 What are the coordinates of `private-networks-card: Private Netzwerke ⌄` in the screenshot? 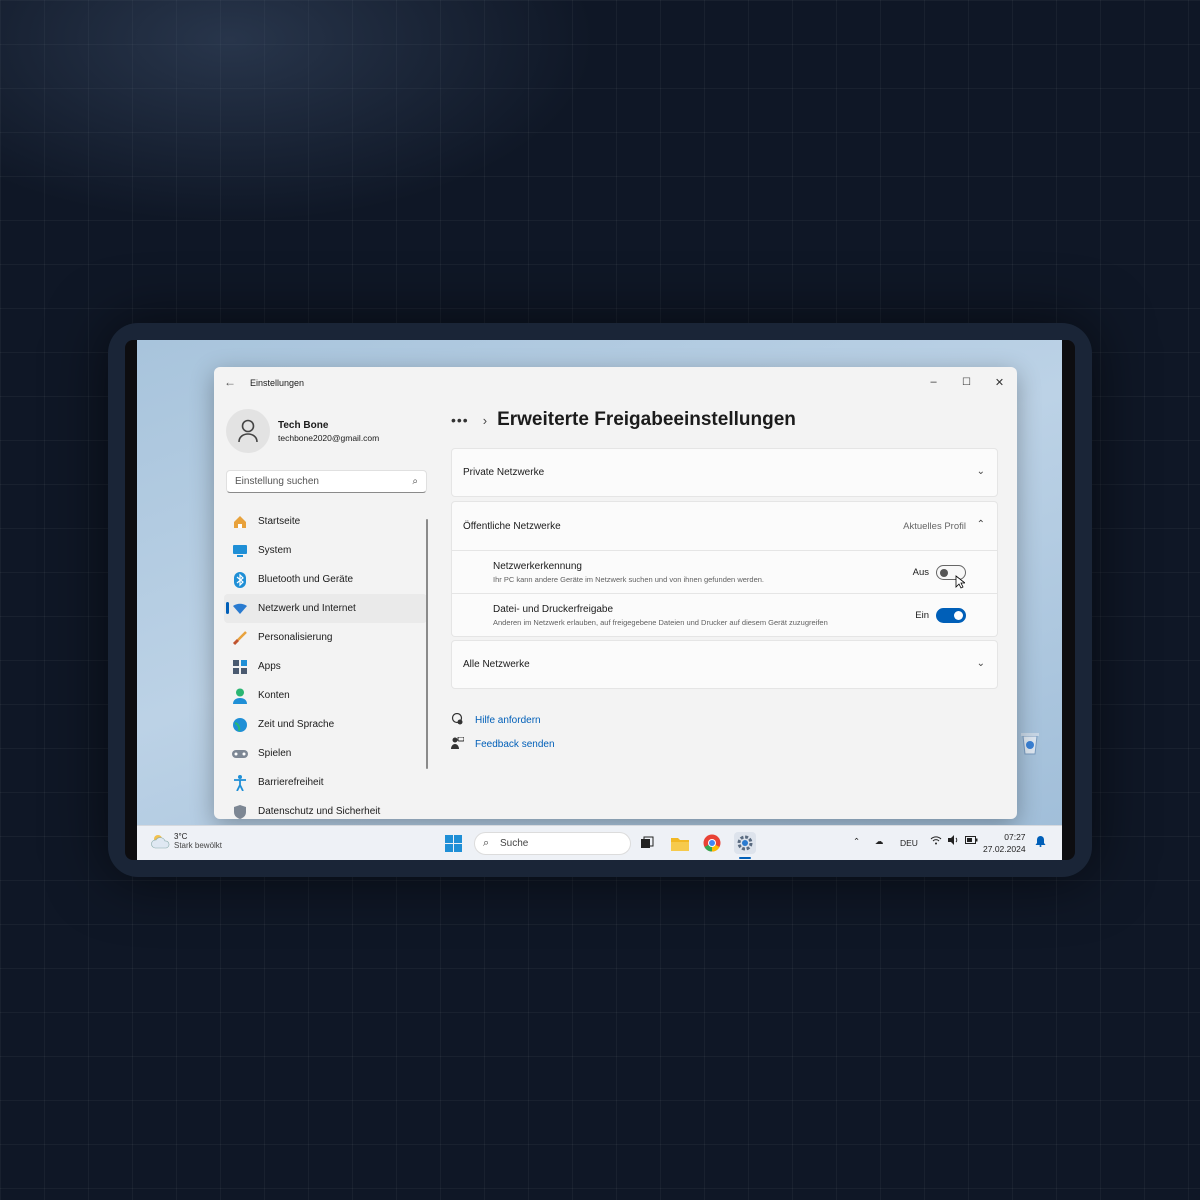 It's located at (724, 472).